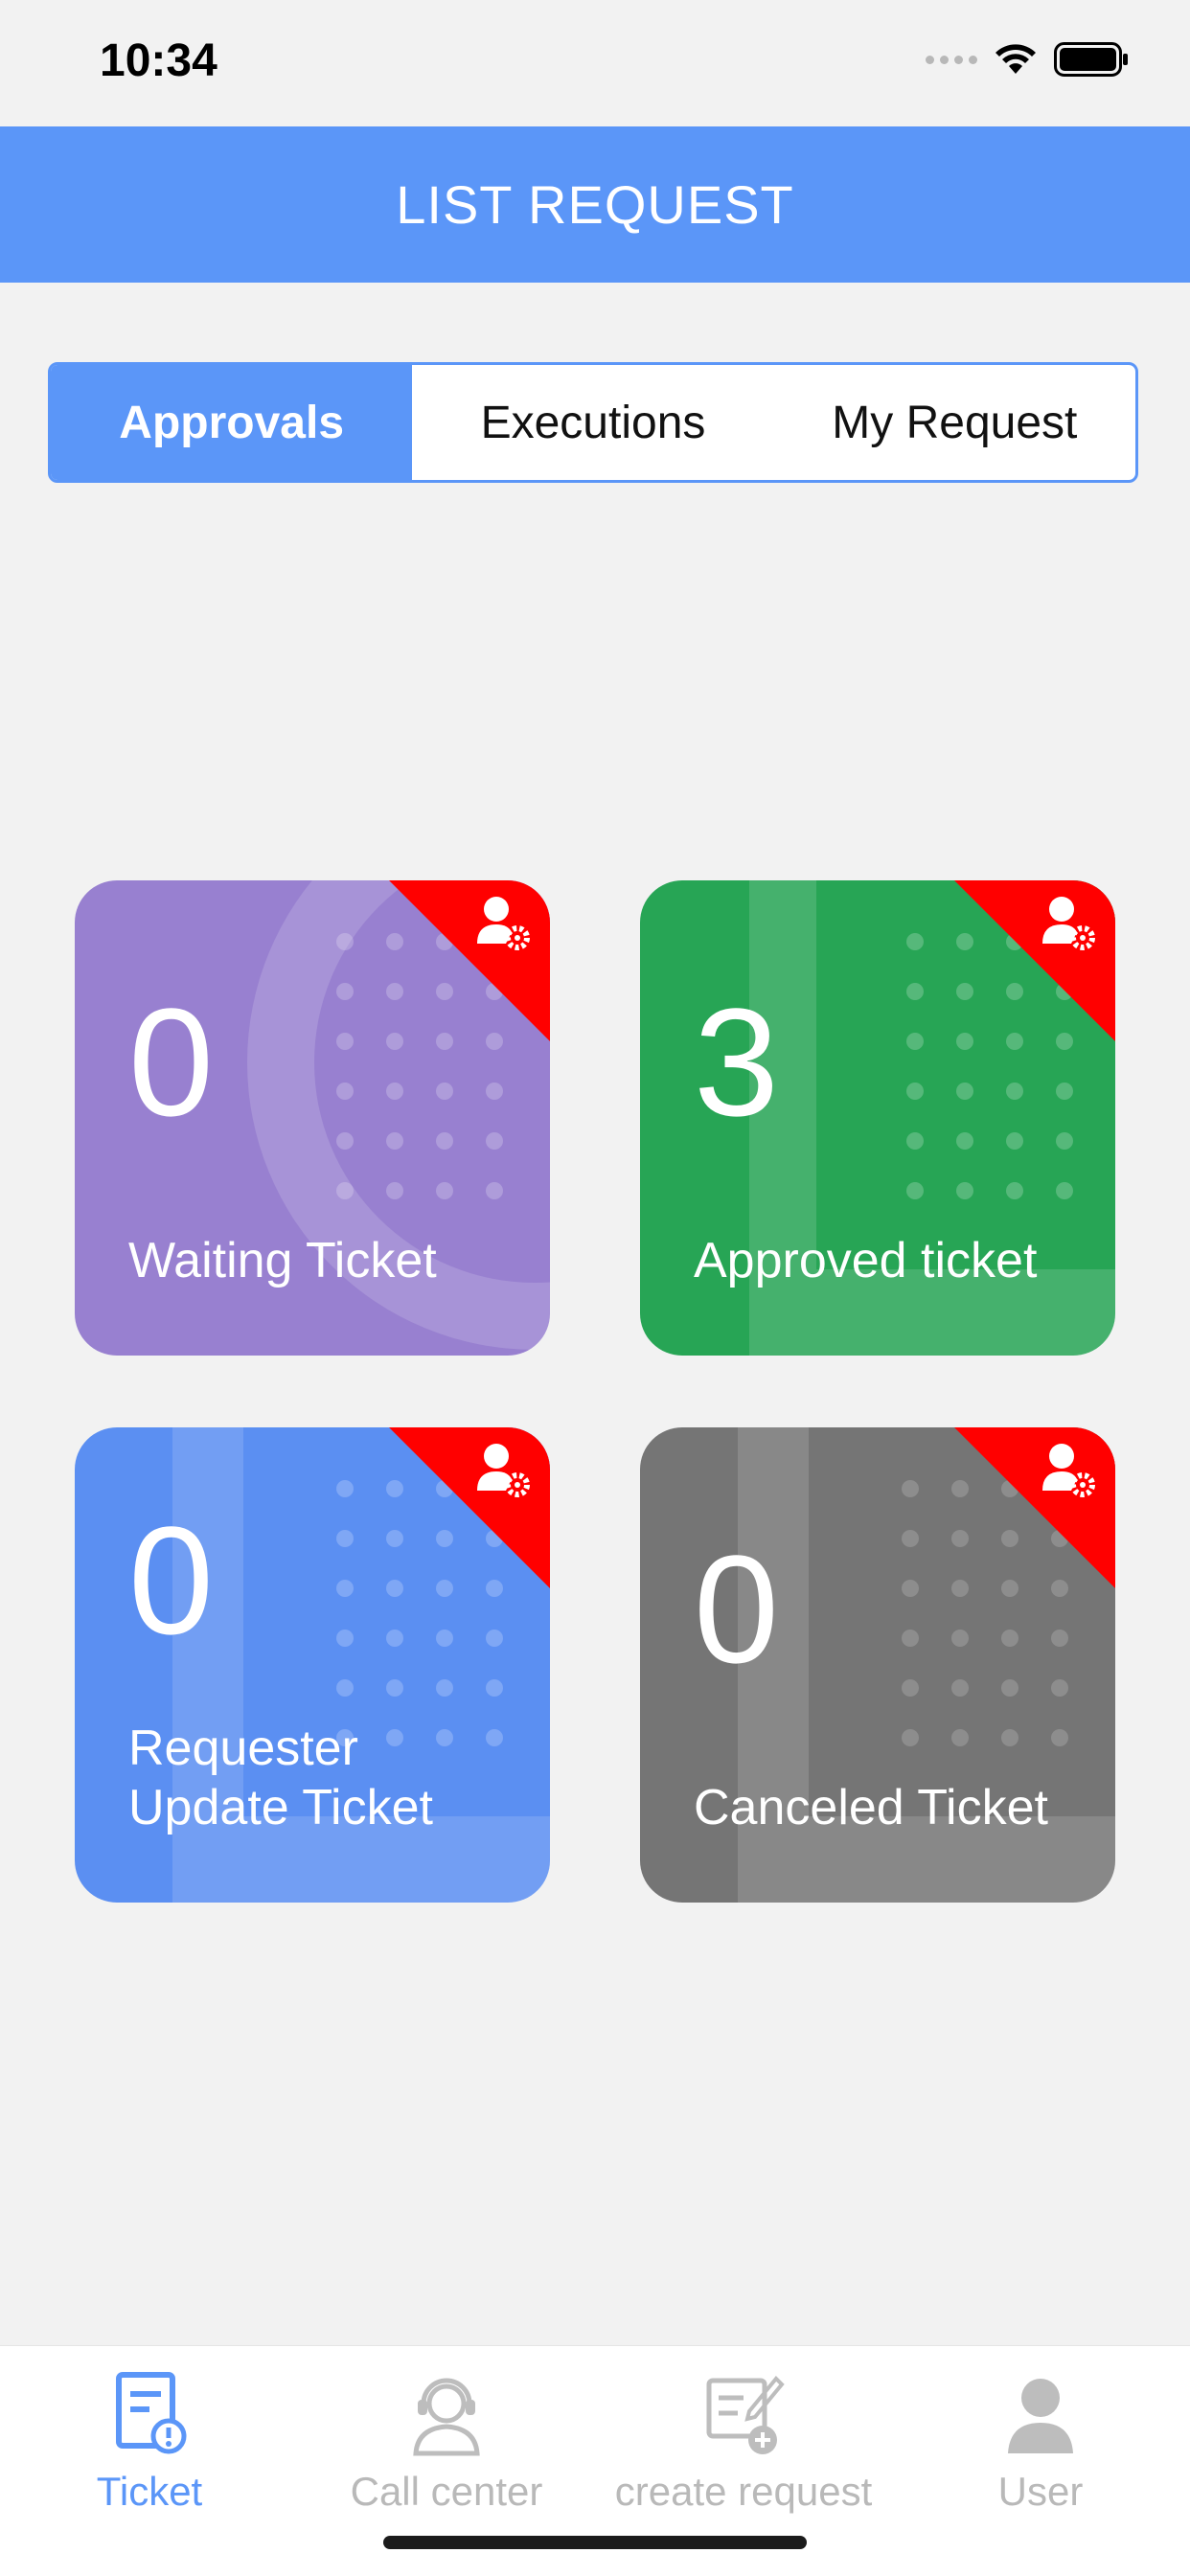  Describe the element at coordinates (312, 1118) in the screenshot. I see `waiting-ticket-card: 0 Waiting Ticket` at that location.